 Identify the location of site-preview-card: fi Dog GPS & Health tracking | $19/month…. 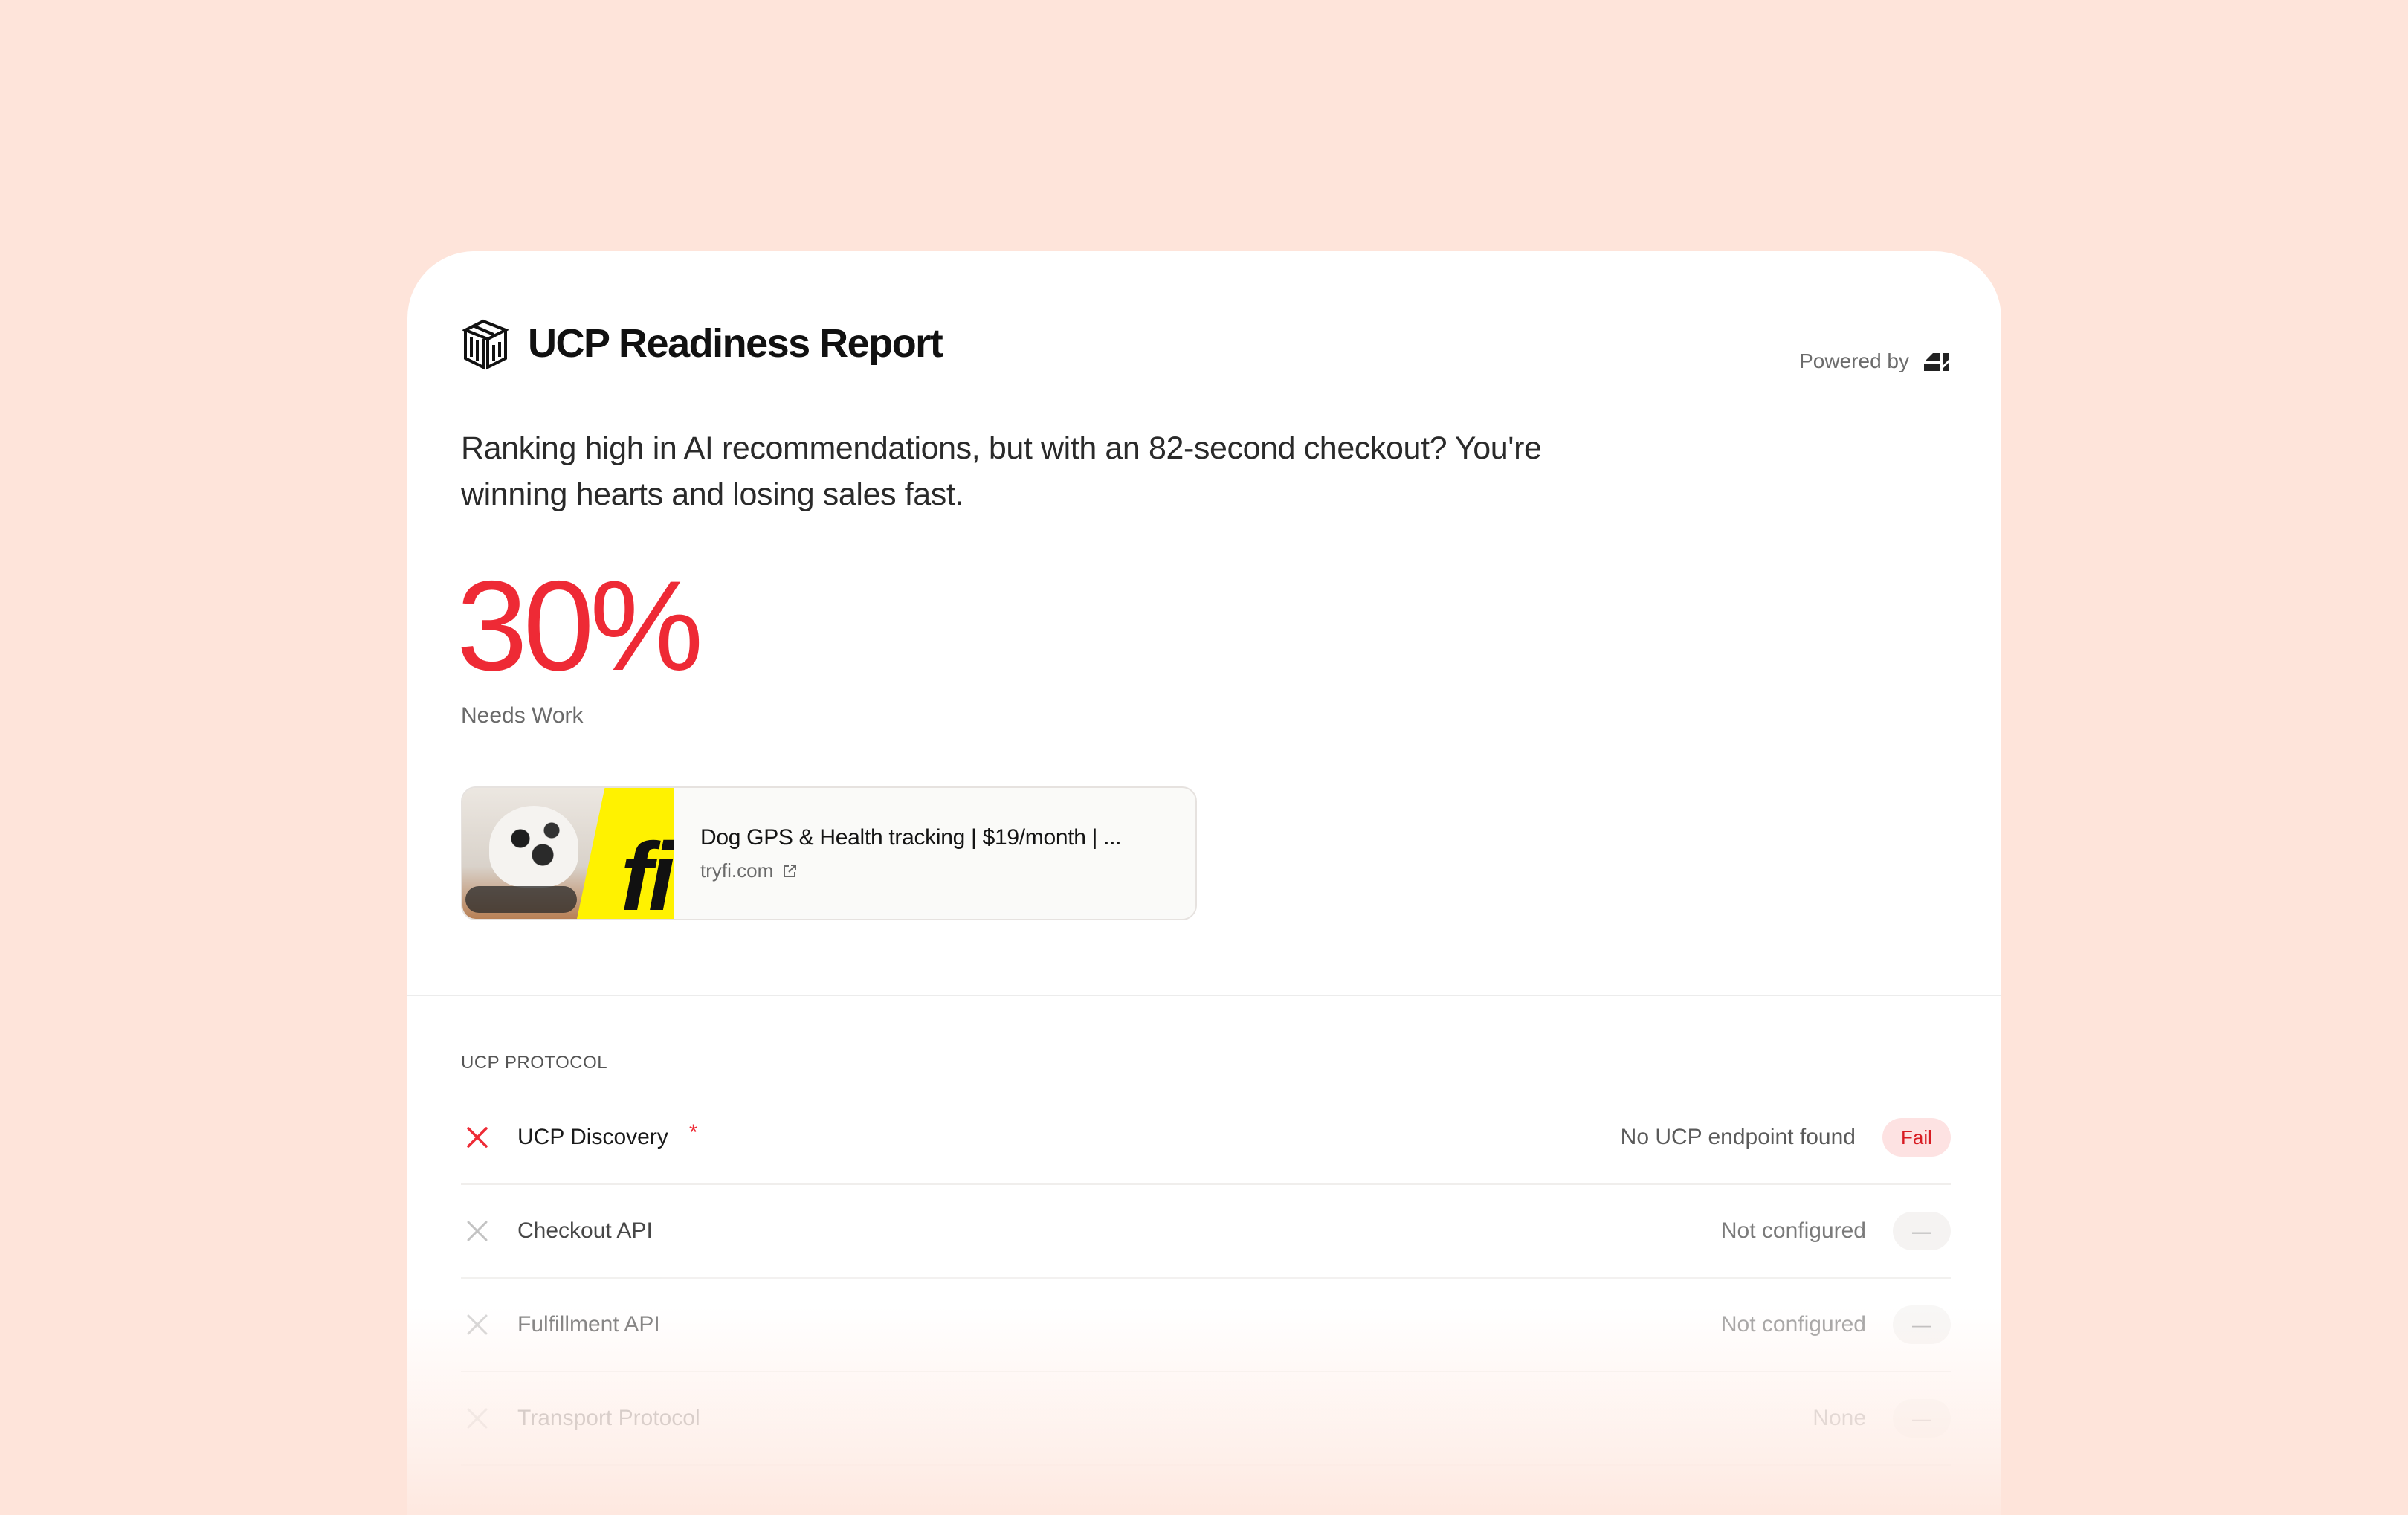
(829, 853).